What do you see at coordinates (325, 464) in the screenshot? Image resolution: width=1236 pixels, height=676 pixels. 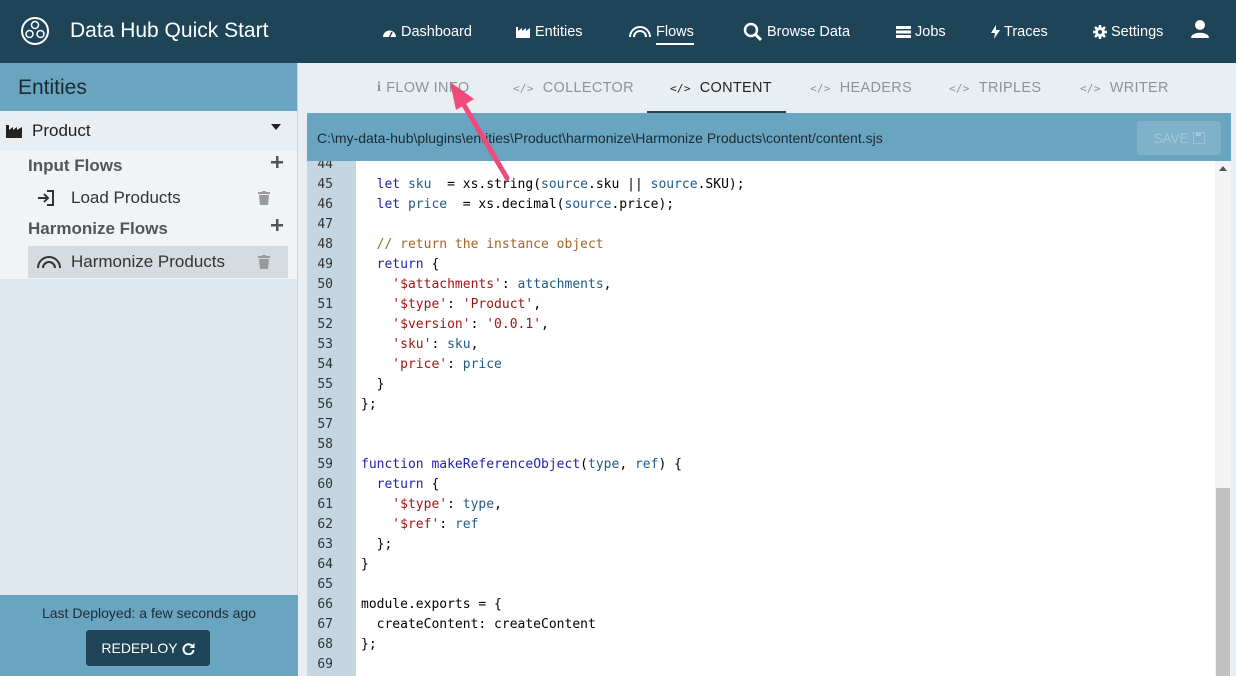 I see `line-number: 59` at bounding box center [325, 464].